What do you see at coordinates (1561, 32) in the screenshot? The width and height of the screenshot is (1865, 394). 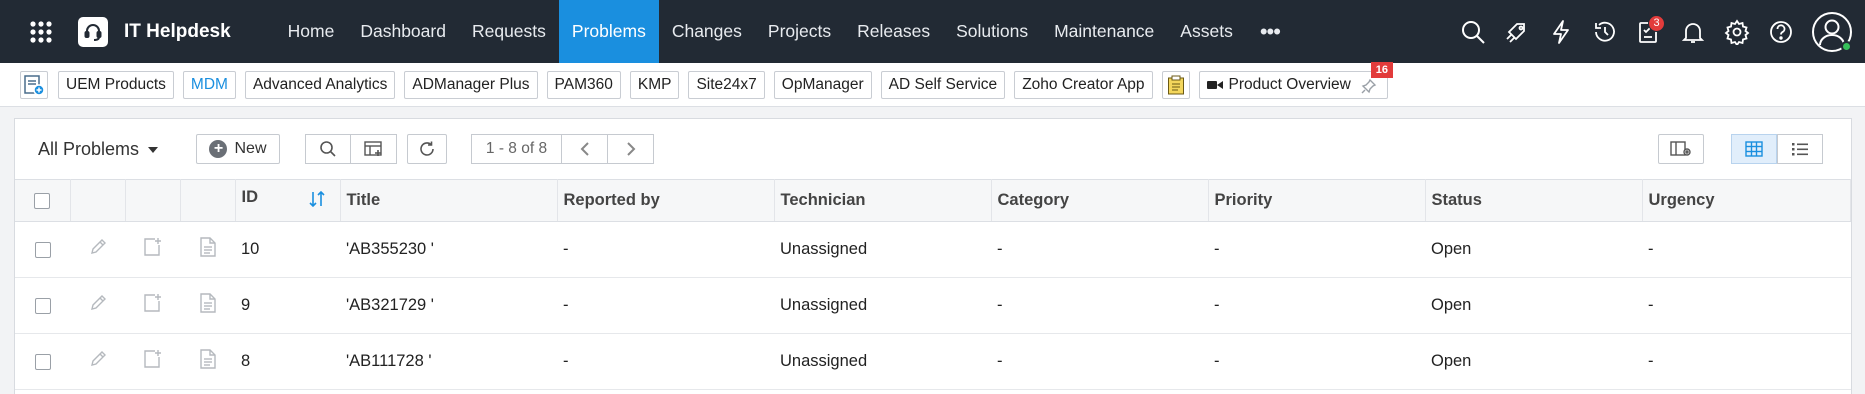 I see `lightning-icon` at bounding box center [1561, 32].